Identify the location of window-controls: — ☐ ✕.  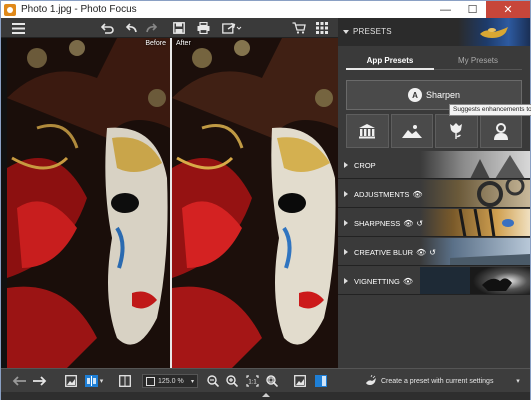
(481, 9).